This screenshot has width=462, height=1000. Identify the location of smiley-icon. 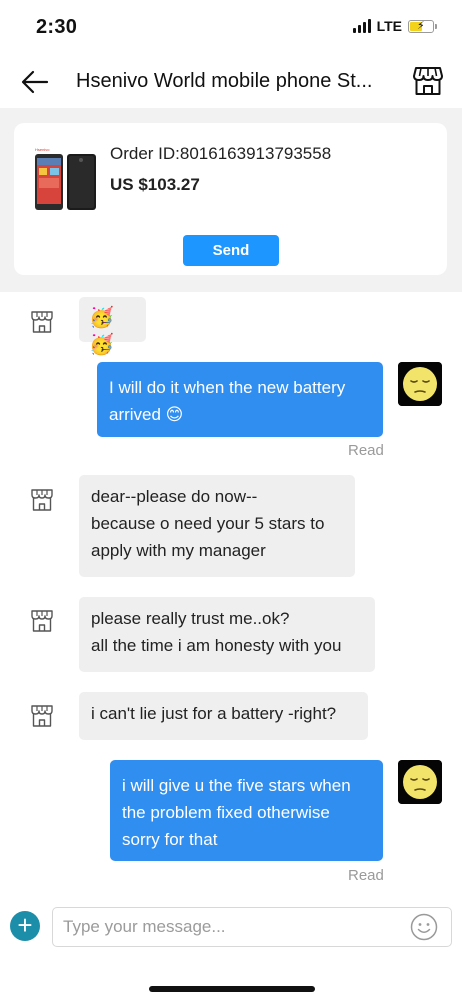
(424, 927).